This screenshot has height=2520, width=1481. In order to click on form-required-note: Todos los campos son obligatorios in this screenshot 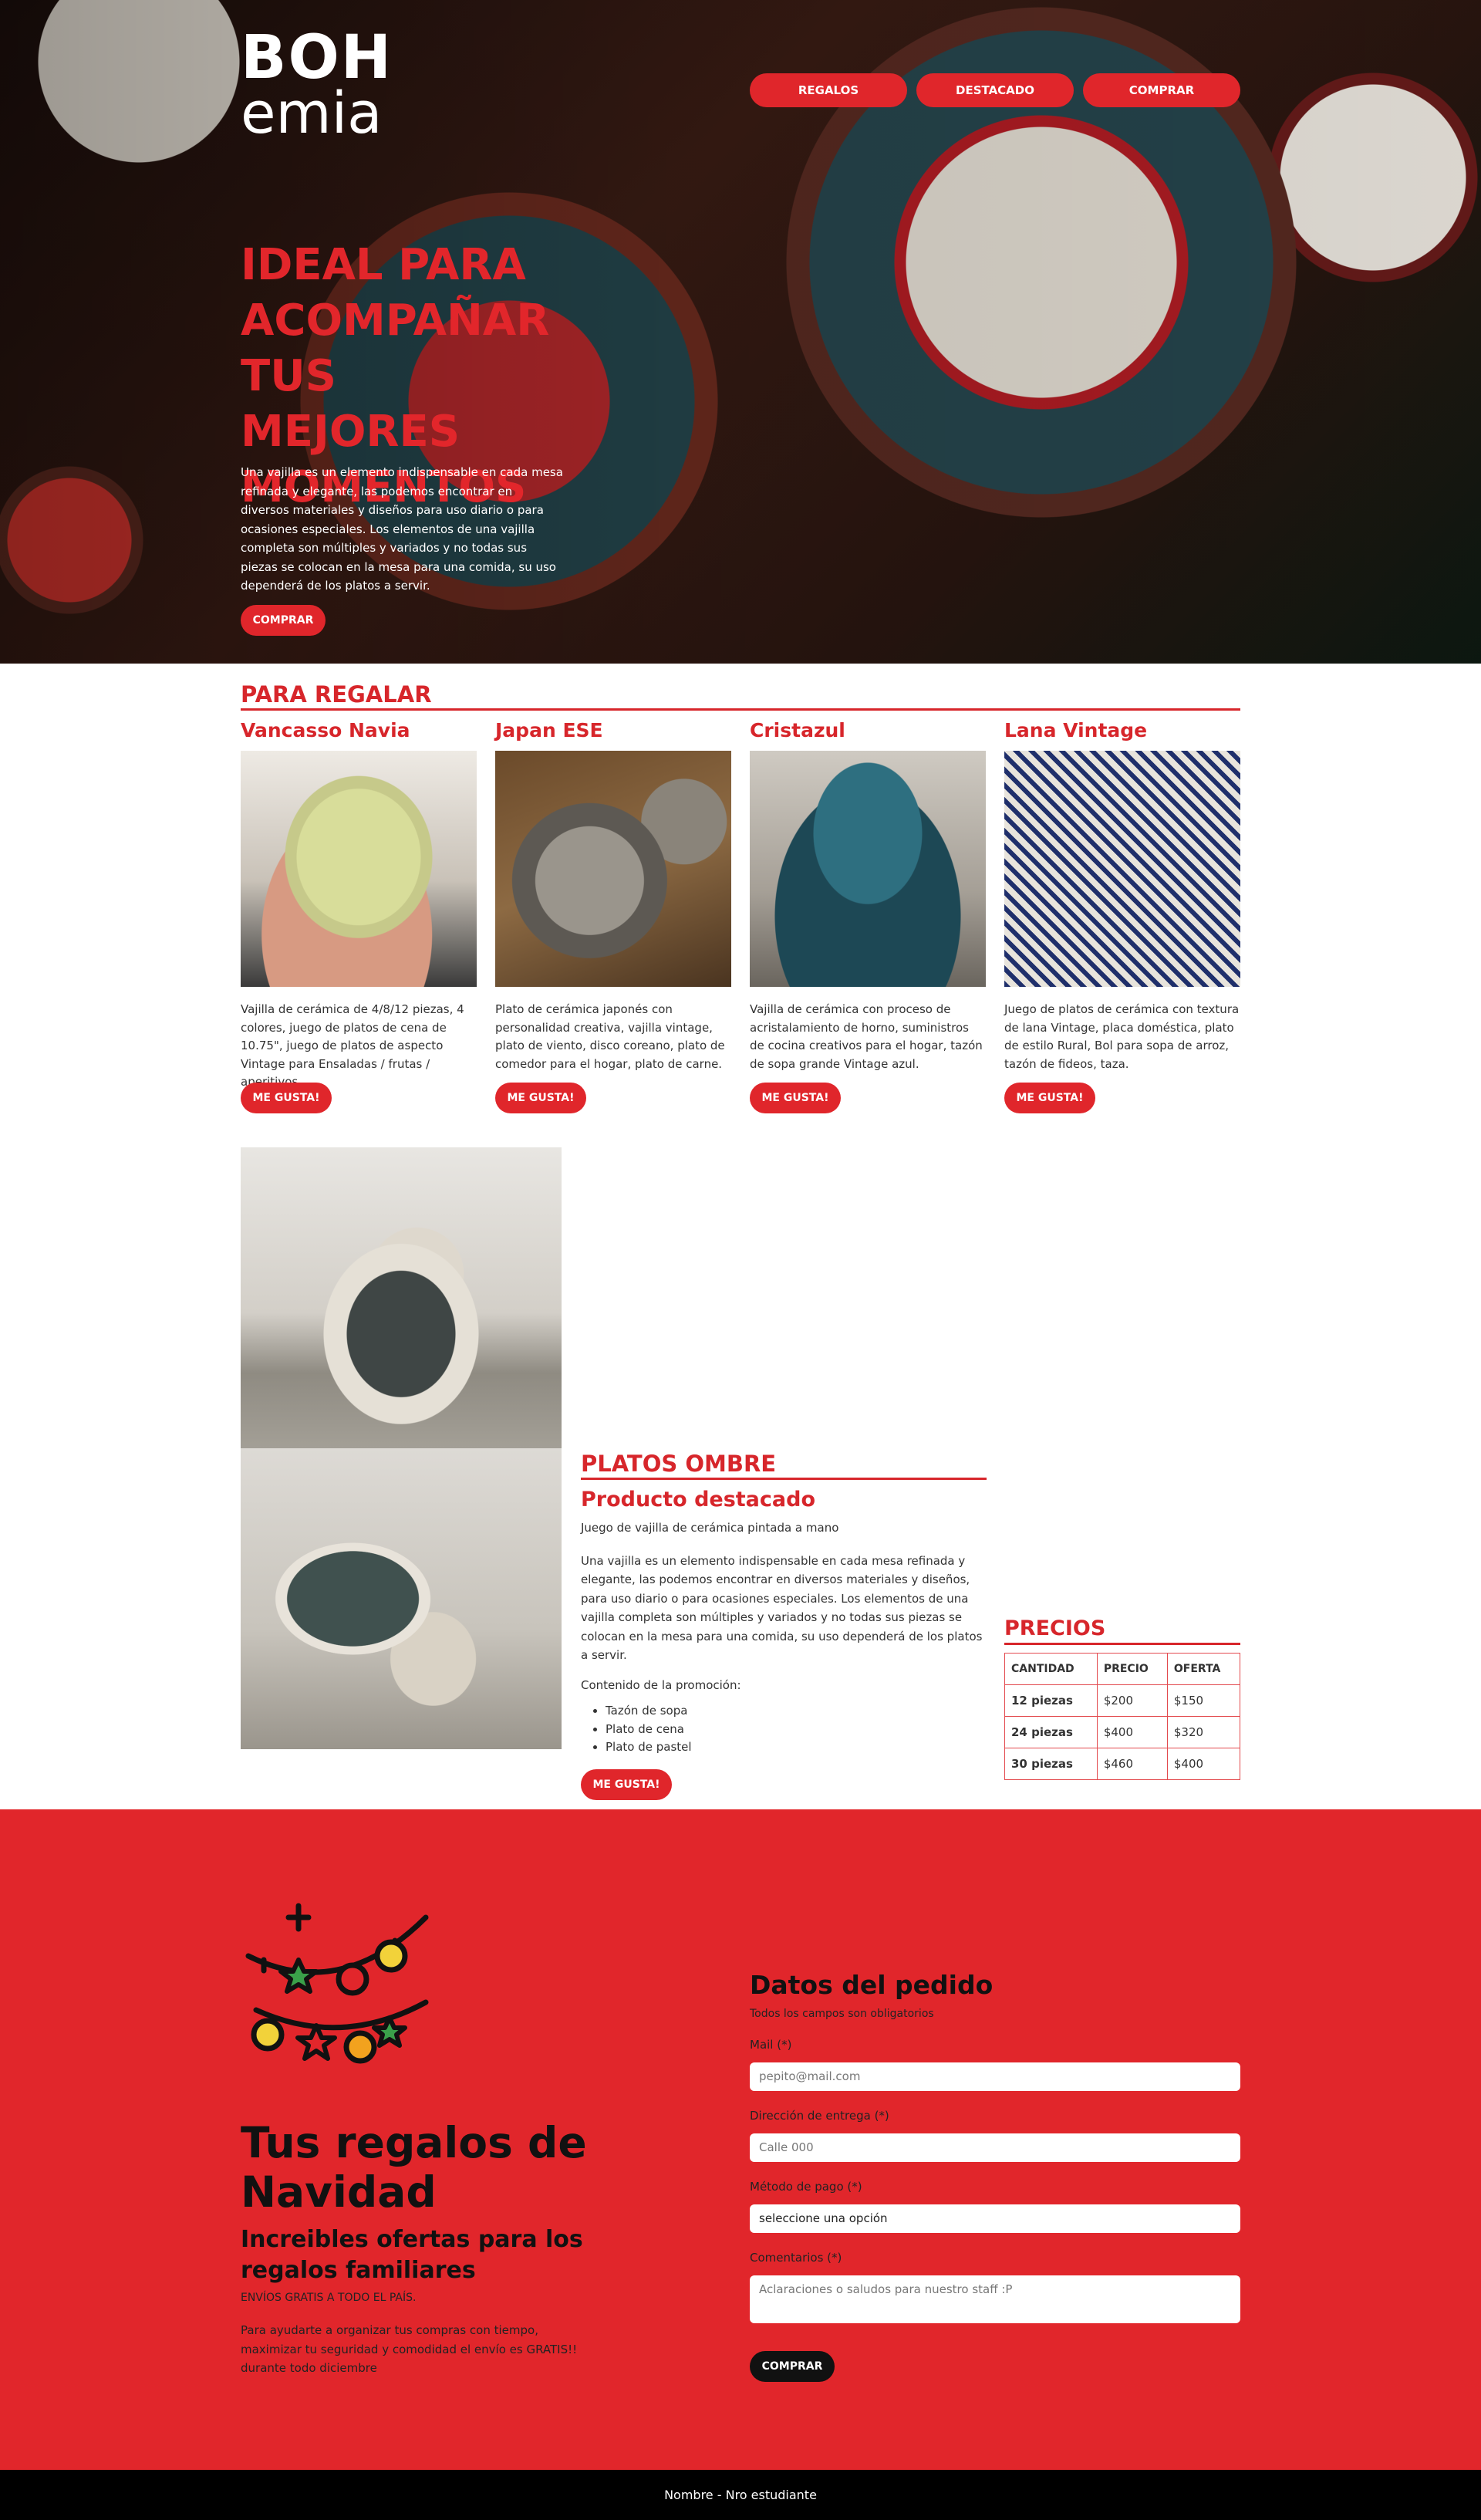, I will do `click(842, 2014)`.